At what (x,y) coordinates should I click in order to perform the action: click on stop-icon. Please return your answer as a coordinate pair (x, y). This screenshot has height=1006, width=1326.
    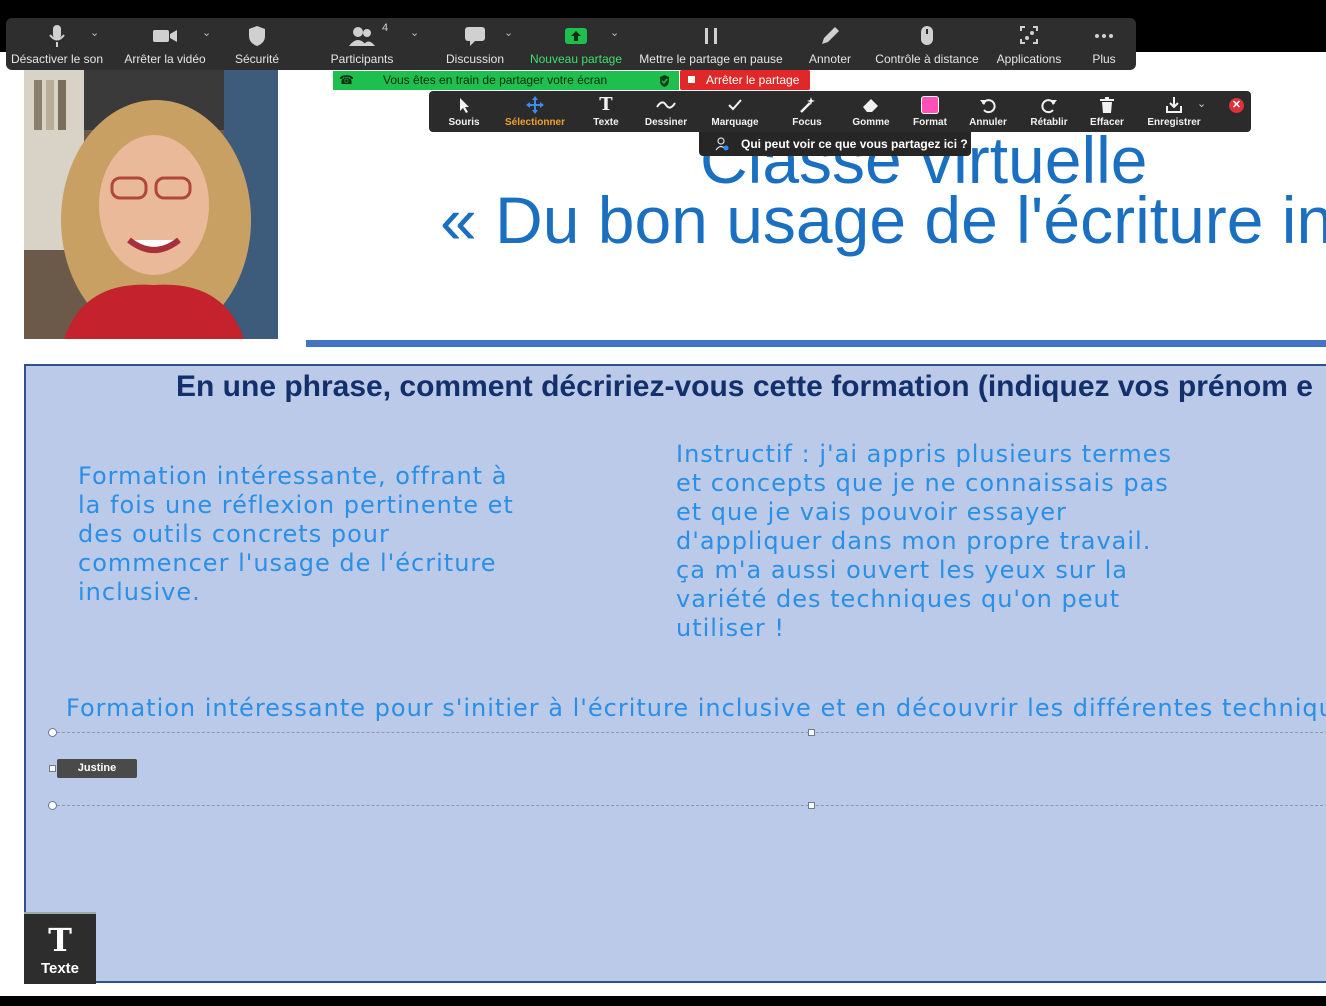
    Looking at the image, I should click on (691, 79).